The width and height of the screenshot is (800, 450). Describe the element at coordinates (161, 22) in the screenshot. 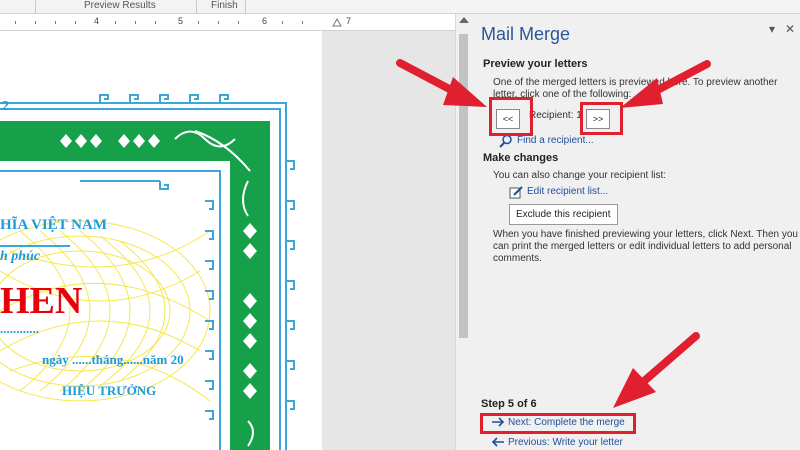

I see `horizontal-ruler: 4 5 6` at that location.